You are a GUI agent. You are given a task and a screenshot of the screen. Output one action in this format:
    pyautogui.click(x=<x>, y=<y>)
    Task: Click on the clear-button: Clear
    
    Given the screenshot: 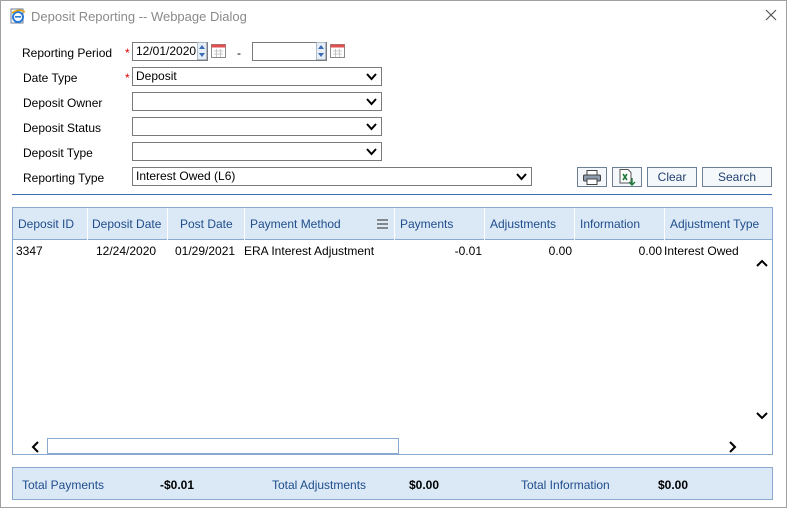 What is the action you would take?
    pyautogui.click(x=672, y=177)
    